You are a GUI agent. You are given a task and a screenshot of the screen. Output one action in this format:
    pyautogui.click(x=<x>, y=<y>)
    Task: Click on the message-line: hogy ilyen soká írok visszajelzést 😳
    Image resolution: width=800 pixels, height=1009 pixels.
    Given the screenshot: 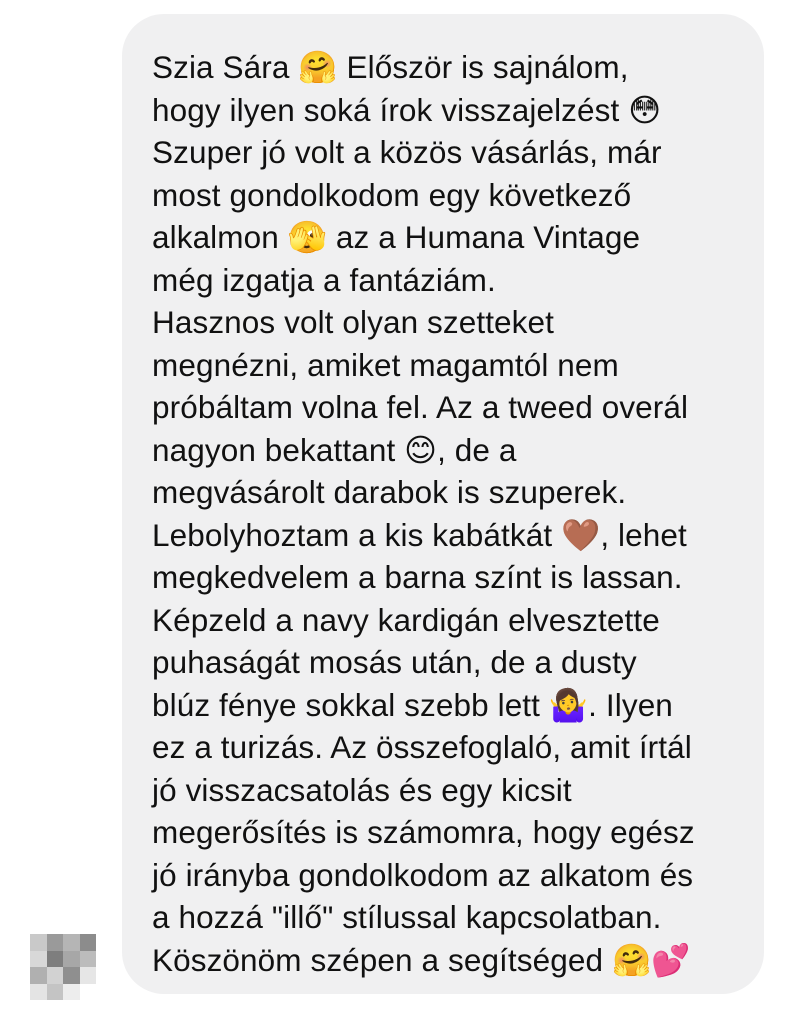 What is the action you would take?
    pyautogui.click(x=407, y=109)
    